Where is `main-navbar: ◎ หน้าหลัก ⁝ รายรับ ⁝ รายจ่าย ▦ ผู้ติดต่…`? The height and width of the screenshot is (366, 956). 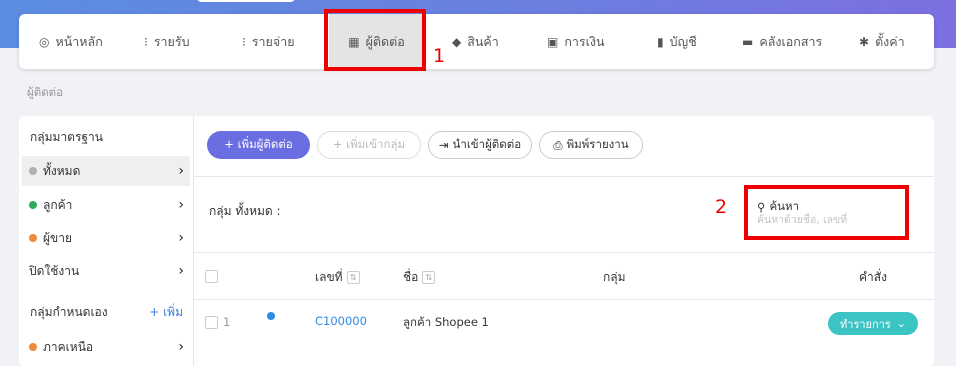 main-navbar: ◎ หน้าหลัก ⁝ รายรับ ⁝ รายจ่าย ▦ ผู้ติดต่… is located at coordinates (476, 41).